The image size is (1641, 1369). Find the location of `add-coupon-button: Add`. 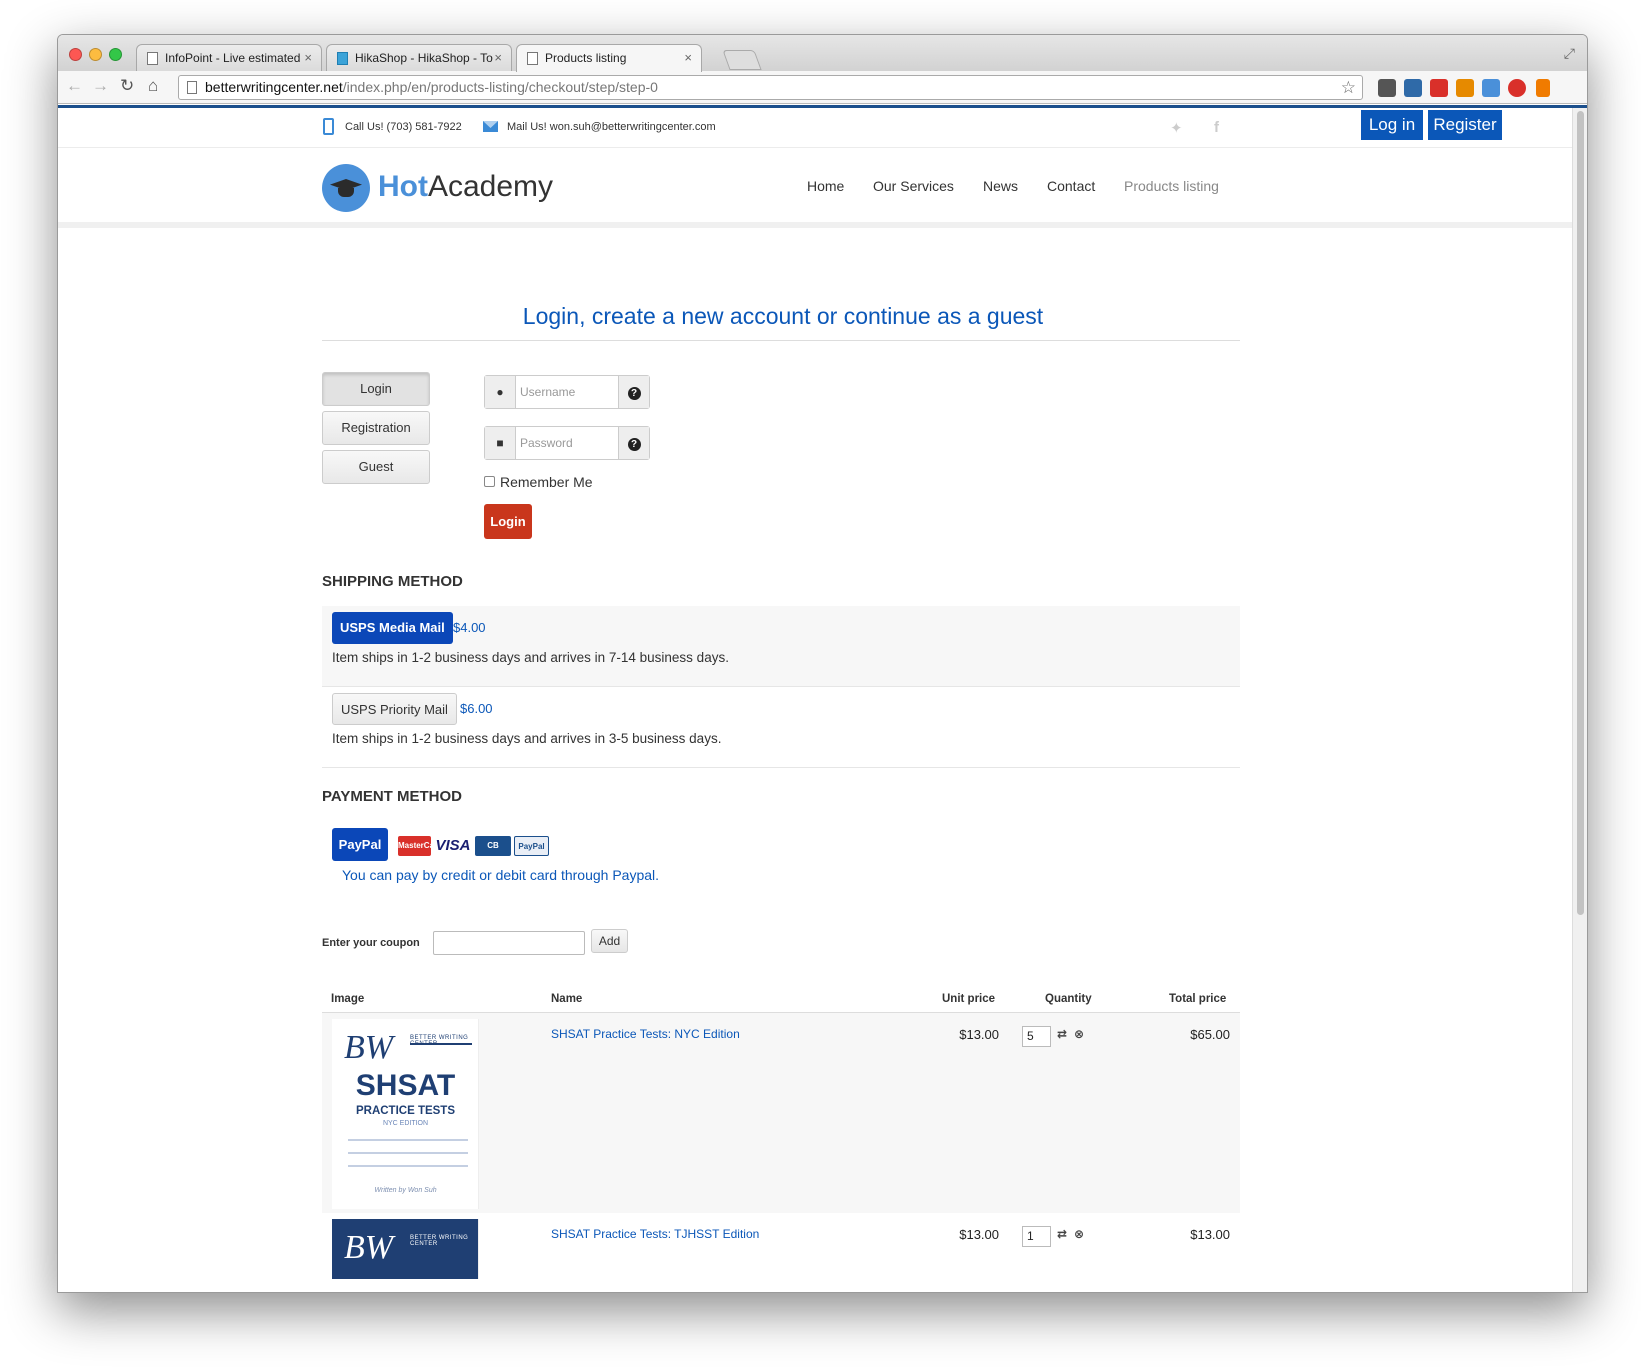

add-coupon-button: Add is located at coordinates (609, 941).